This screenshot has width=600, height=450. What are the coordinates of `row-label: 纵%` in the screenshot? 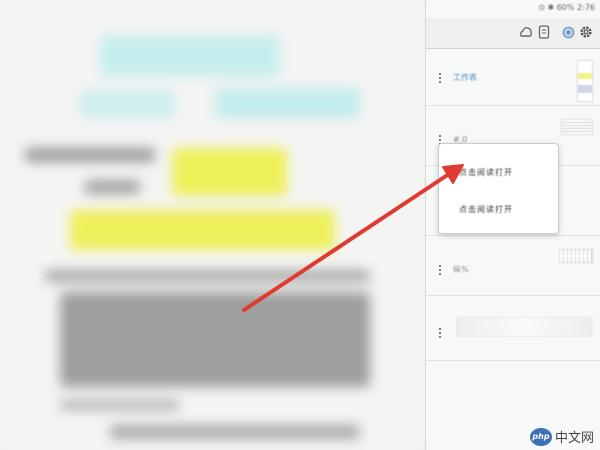 It's located at (461, 269).